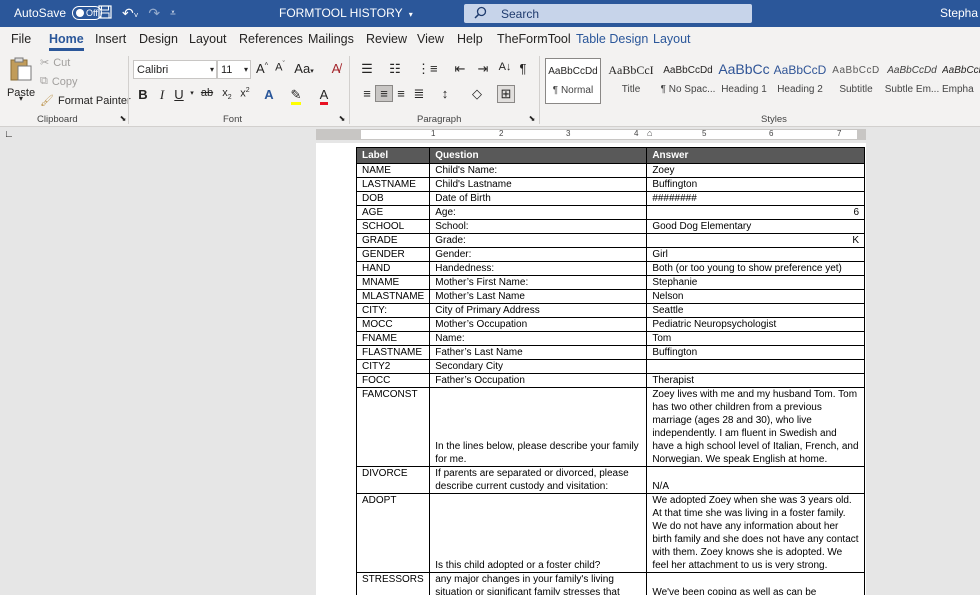 Image resolution: width=980 pixels, height=595 pixels. What do you see at coordinates (207, 93) in the screenshot?
I see `strikethrough-icon: ab` at bounding box center [207, 93].